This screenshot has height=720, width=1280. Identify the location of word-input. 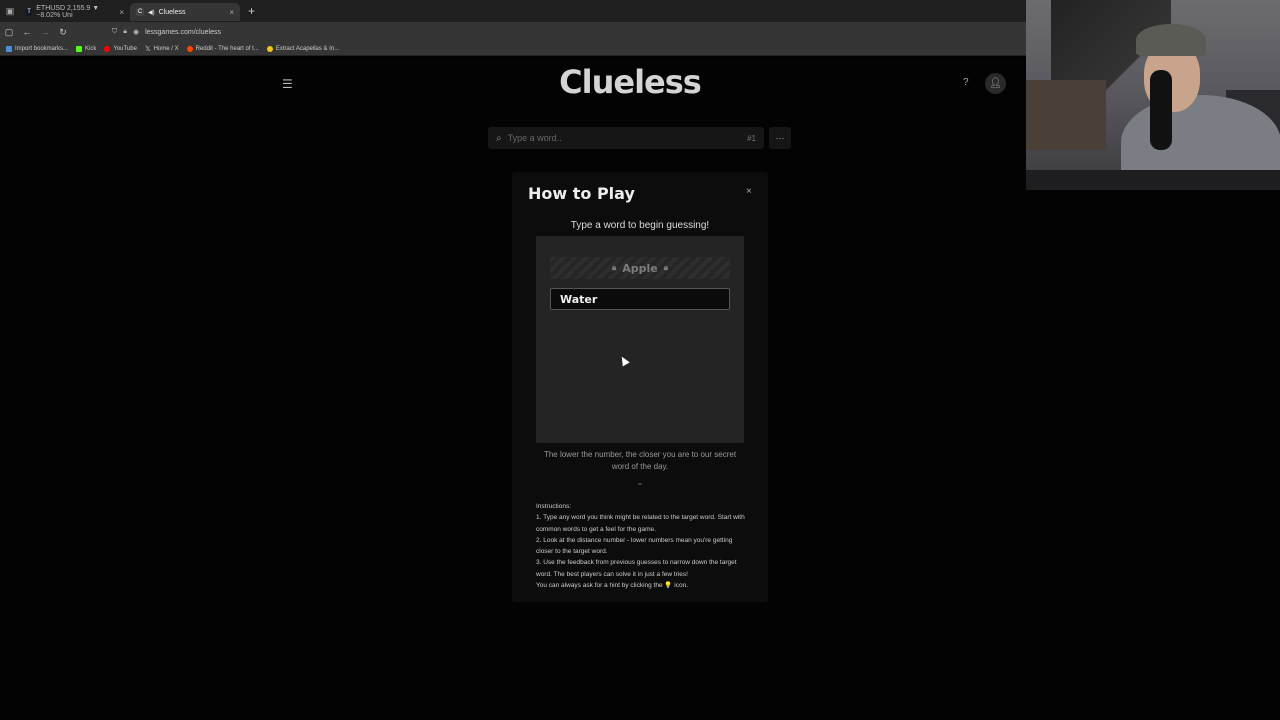
(624, 138).